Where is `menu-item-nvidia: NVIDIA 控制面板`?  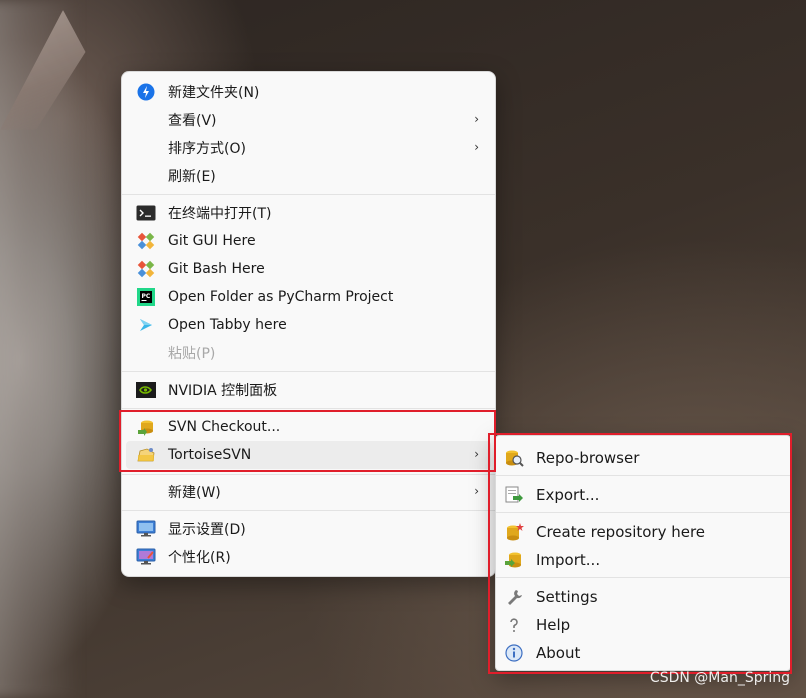
menu-item-nvidia: NVIDIA 控制面板 is located at coordinates (308, 390).